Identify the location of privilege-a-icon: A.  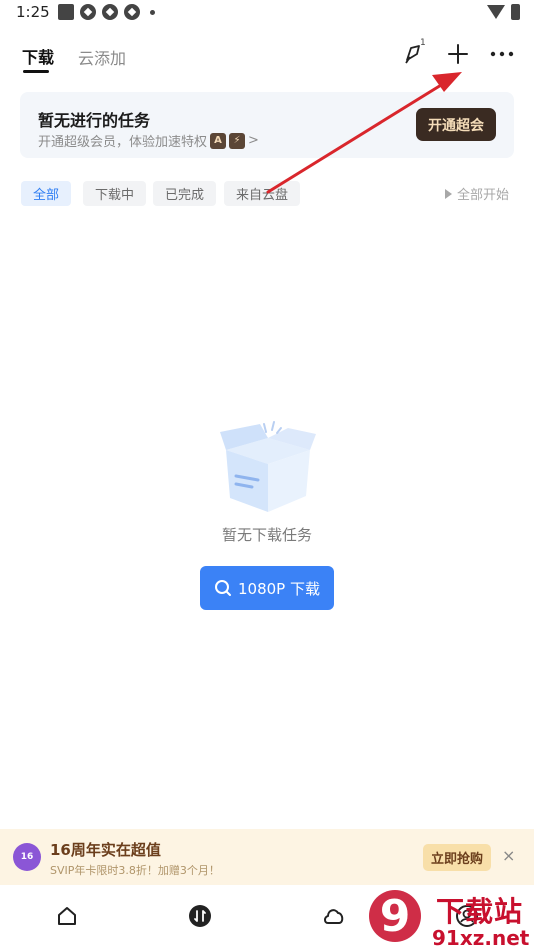
(218, 140).